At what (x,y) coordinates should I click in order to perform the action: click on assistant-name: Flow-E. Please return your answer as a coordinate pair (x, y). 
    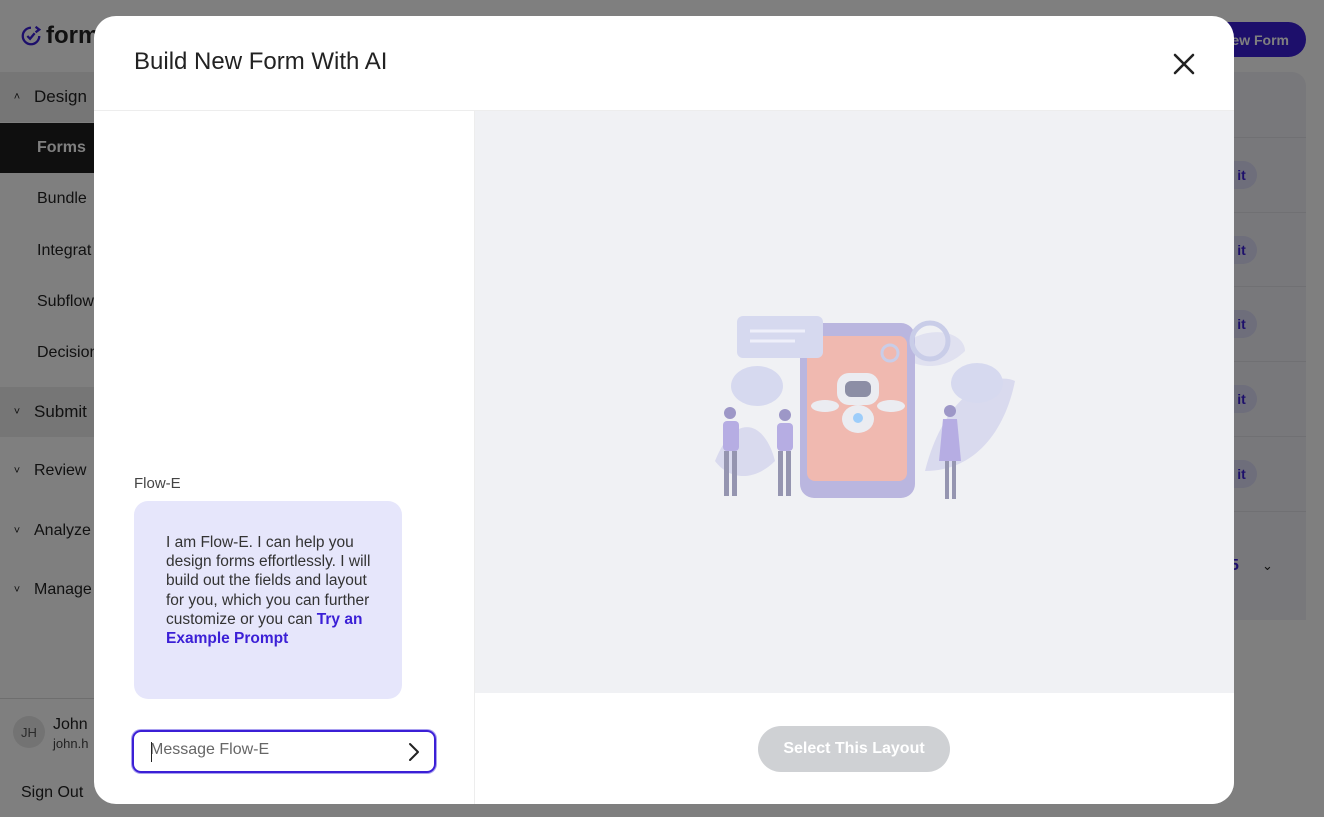
    Looking at the image, I should click on (157, 483).